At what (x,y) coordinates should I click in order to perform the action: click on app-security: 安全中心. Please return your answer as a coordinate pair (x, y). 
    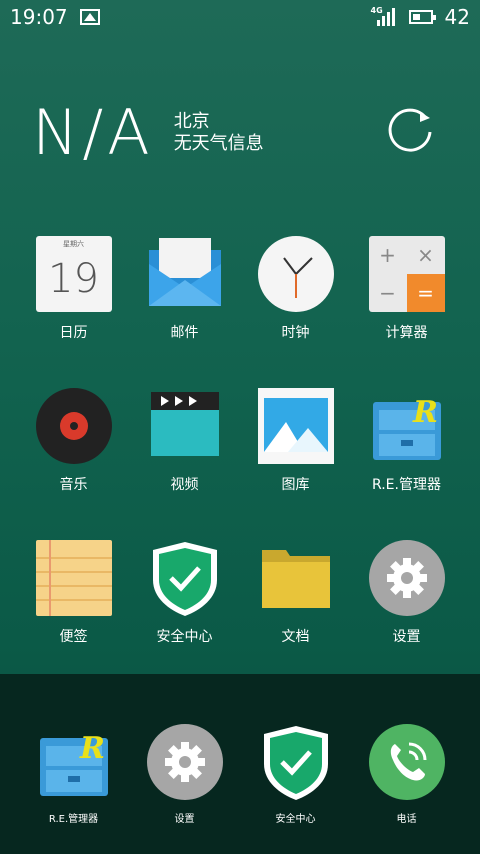
    Looking at the image, I should click on (184, 593).